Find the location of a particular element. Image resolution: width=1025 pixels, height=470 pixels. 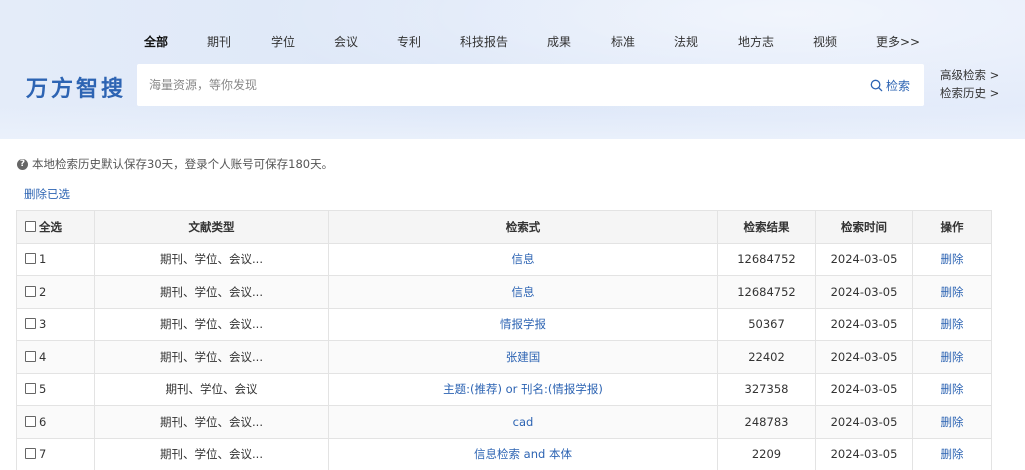

tab-degree: 学位 is located at coordinates (283, 41).